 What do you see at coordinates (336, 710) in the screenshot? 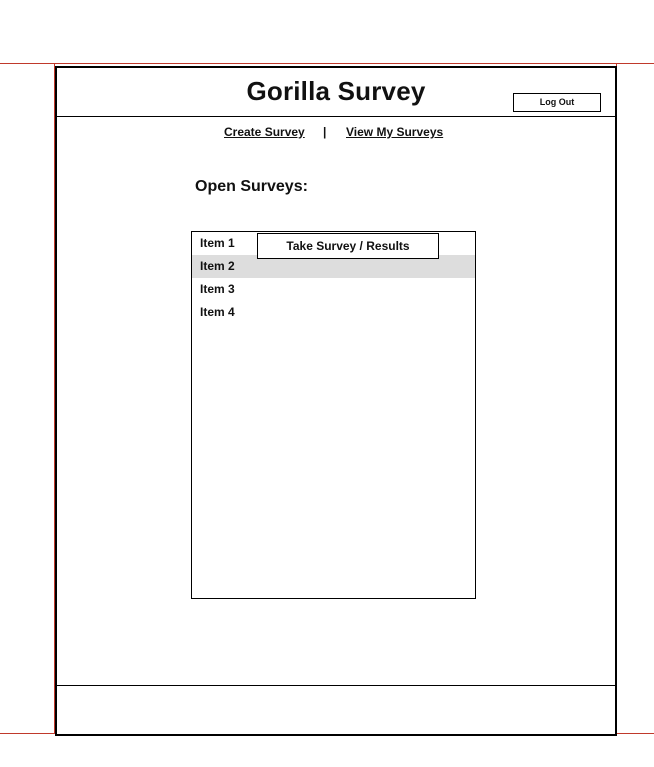
I see `footer` at bounding box center [336, 710].